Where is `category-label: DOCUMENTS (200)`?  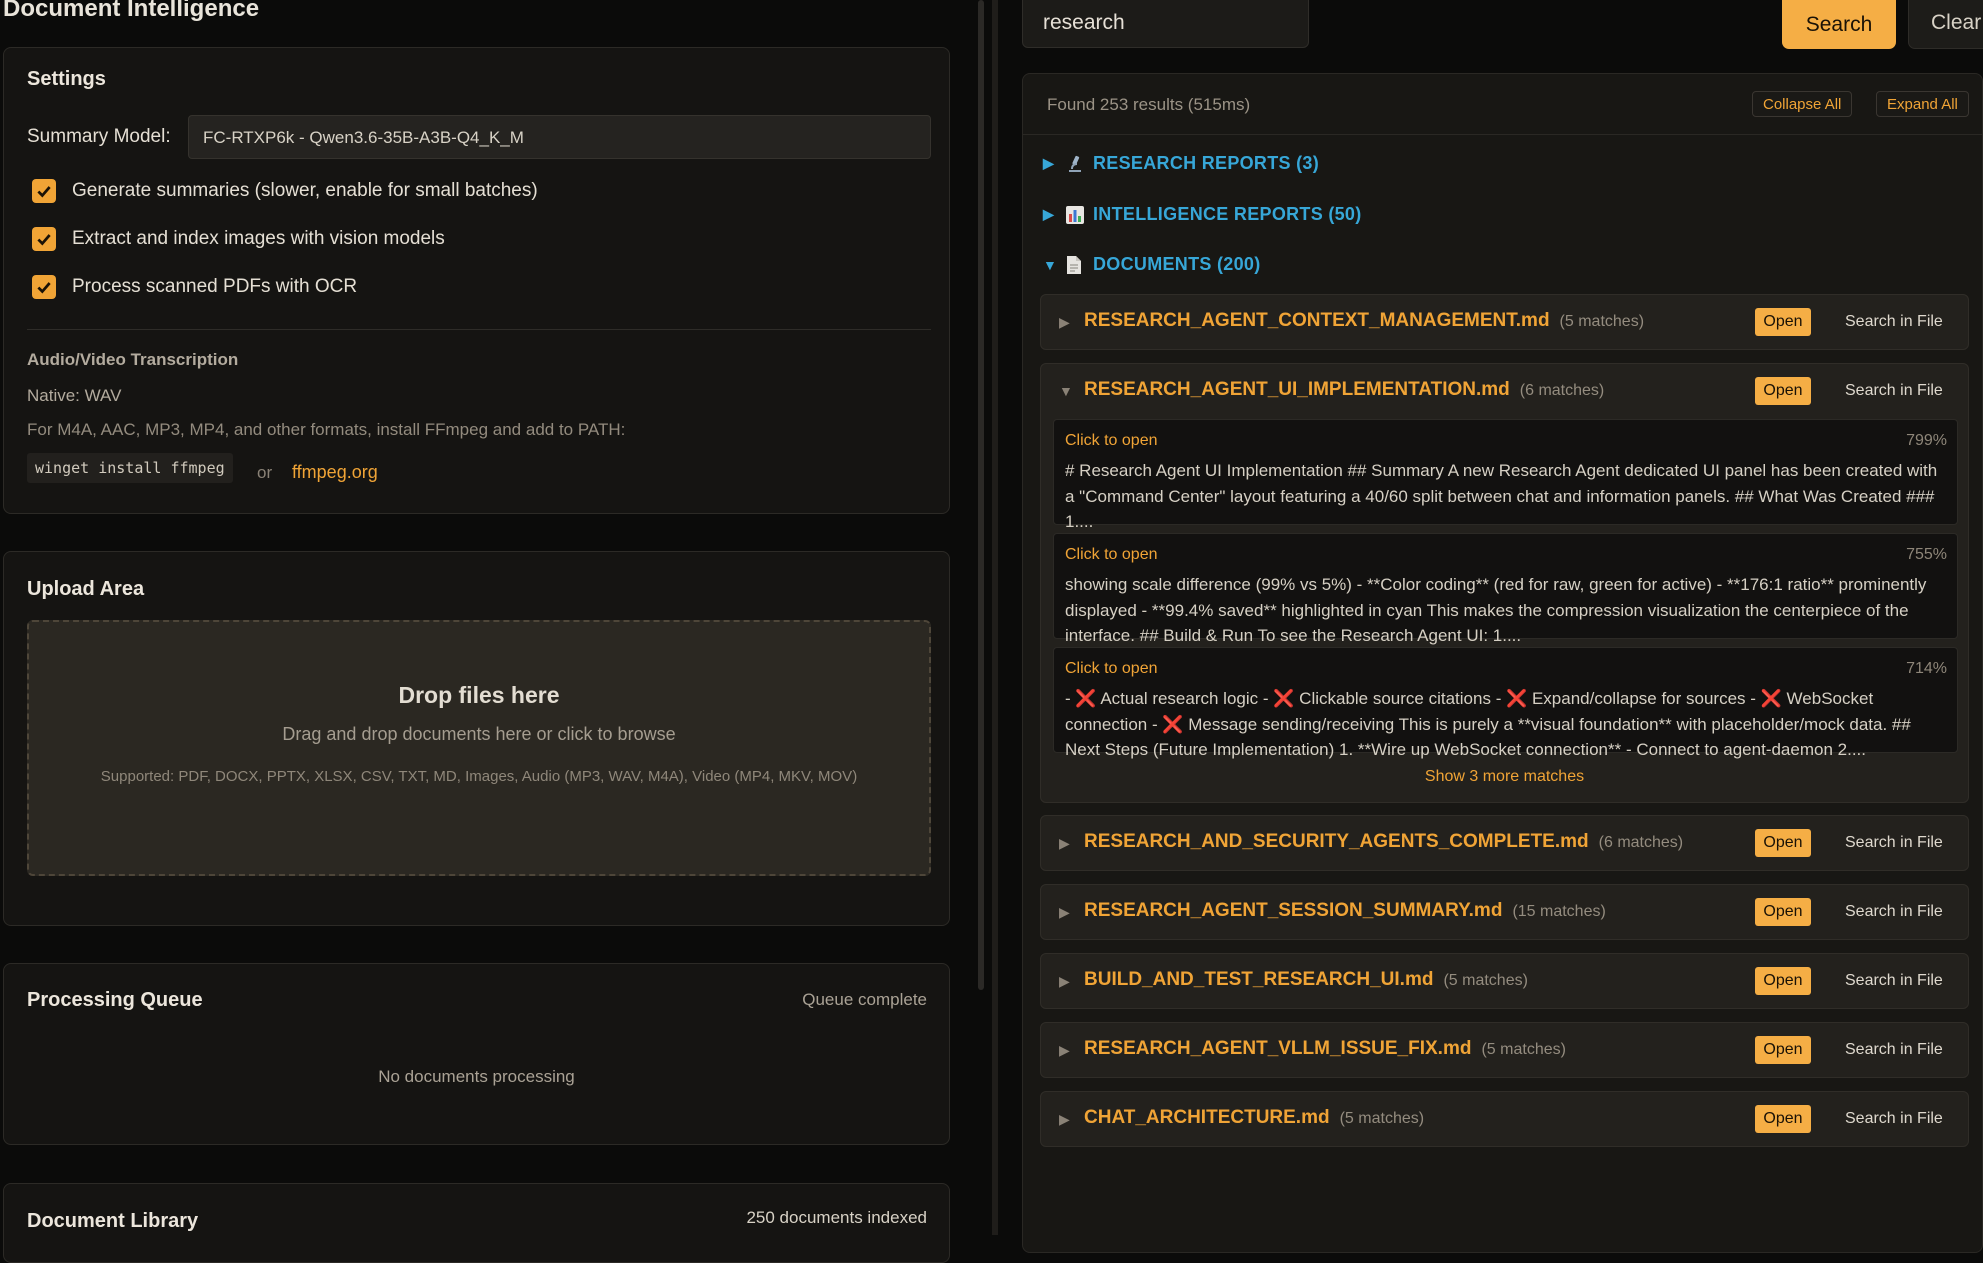 category-label: DOCUMENTS (200) is located at coordinates (1177, 264).